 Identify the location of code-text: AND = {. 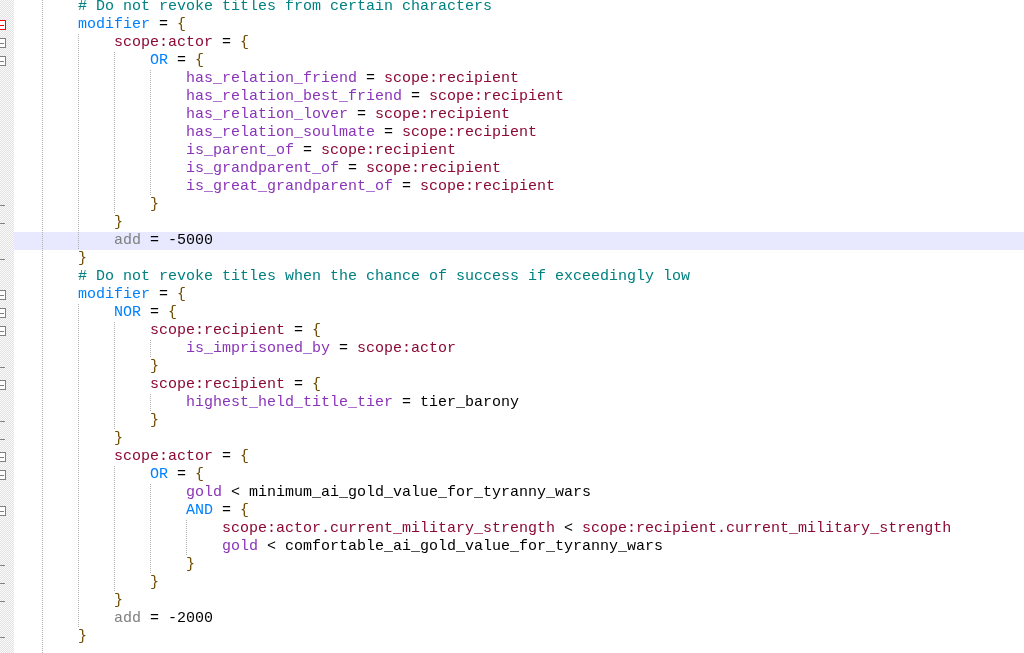
(218, 511).